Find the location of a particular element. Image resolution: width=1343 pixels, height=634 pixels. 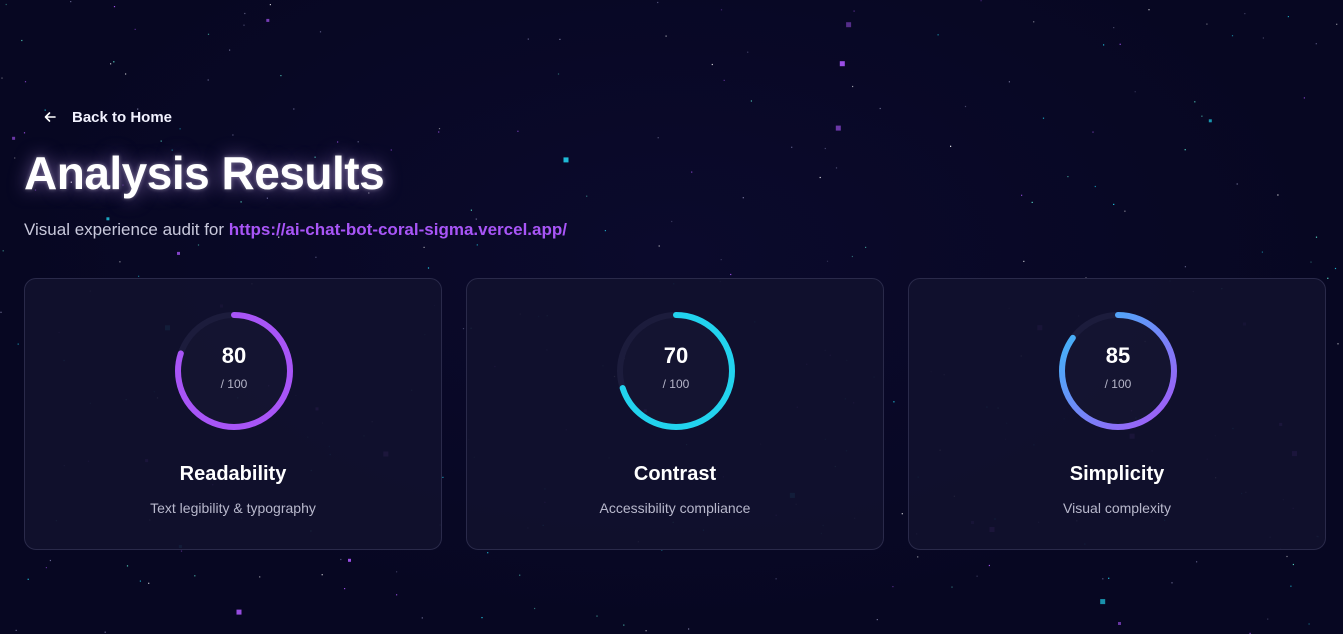

card-title: Contrast is located at coordinates (675, 474).